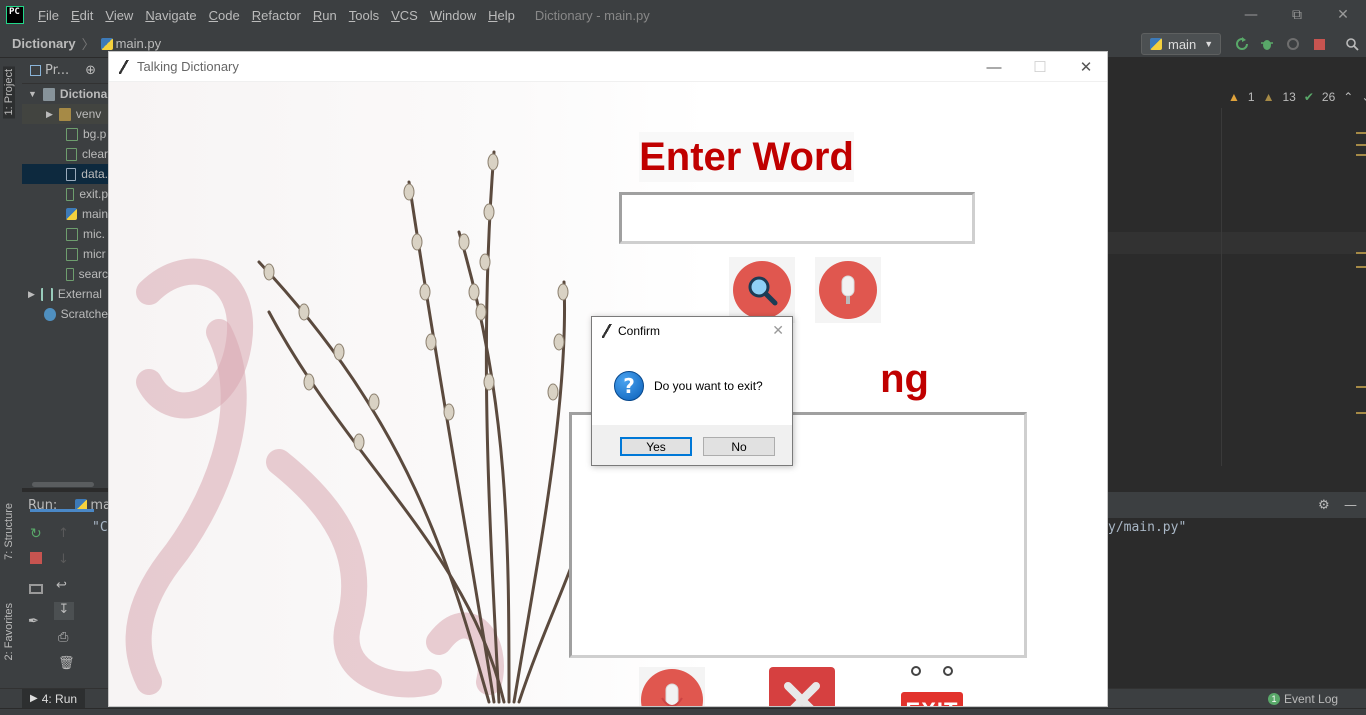 The height and width of the screenshot is (715, 1366). I want to click on tree-item-venv: ▶ venv, so click(65, 114).